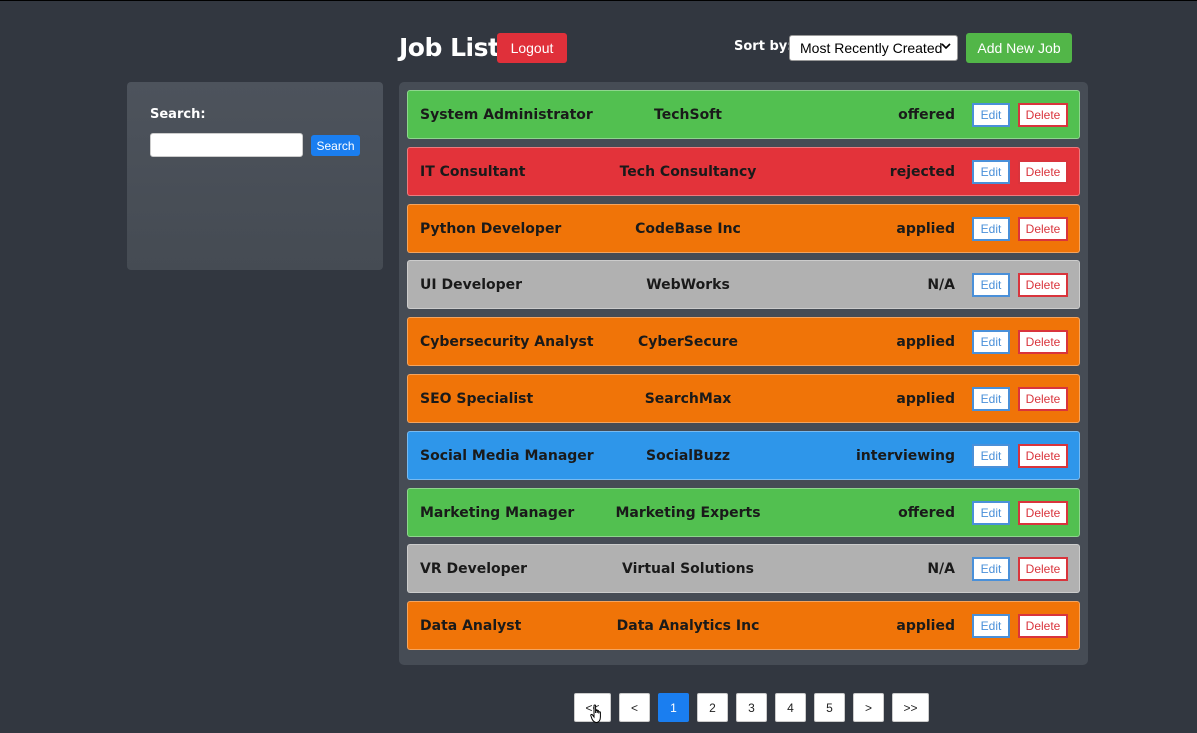 The height and width of the screenshot is (733, 1197). What do you see at coordinates (497, 513) in the screenshot?
I see `job-title: Marketing Manager` at bounding box center [497, 513].